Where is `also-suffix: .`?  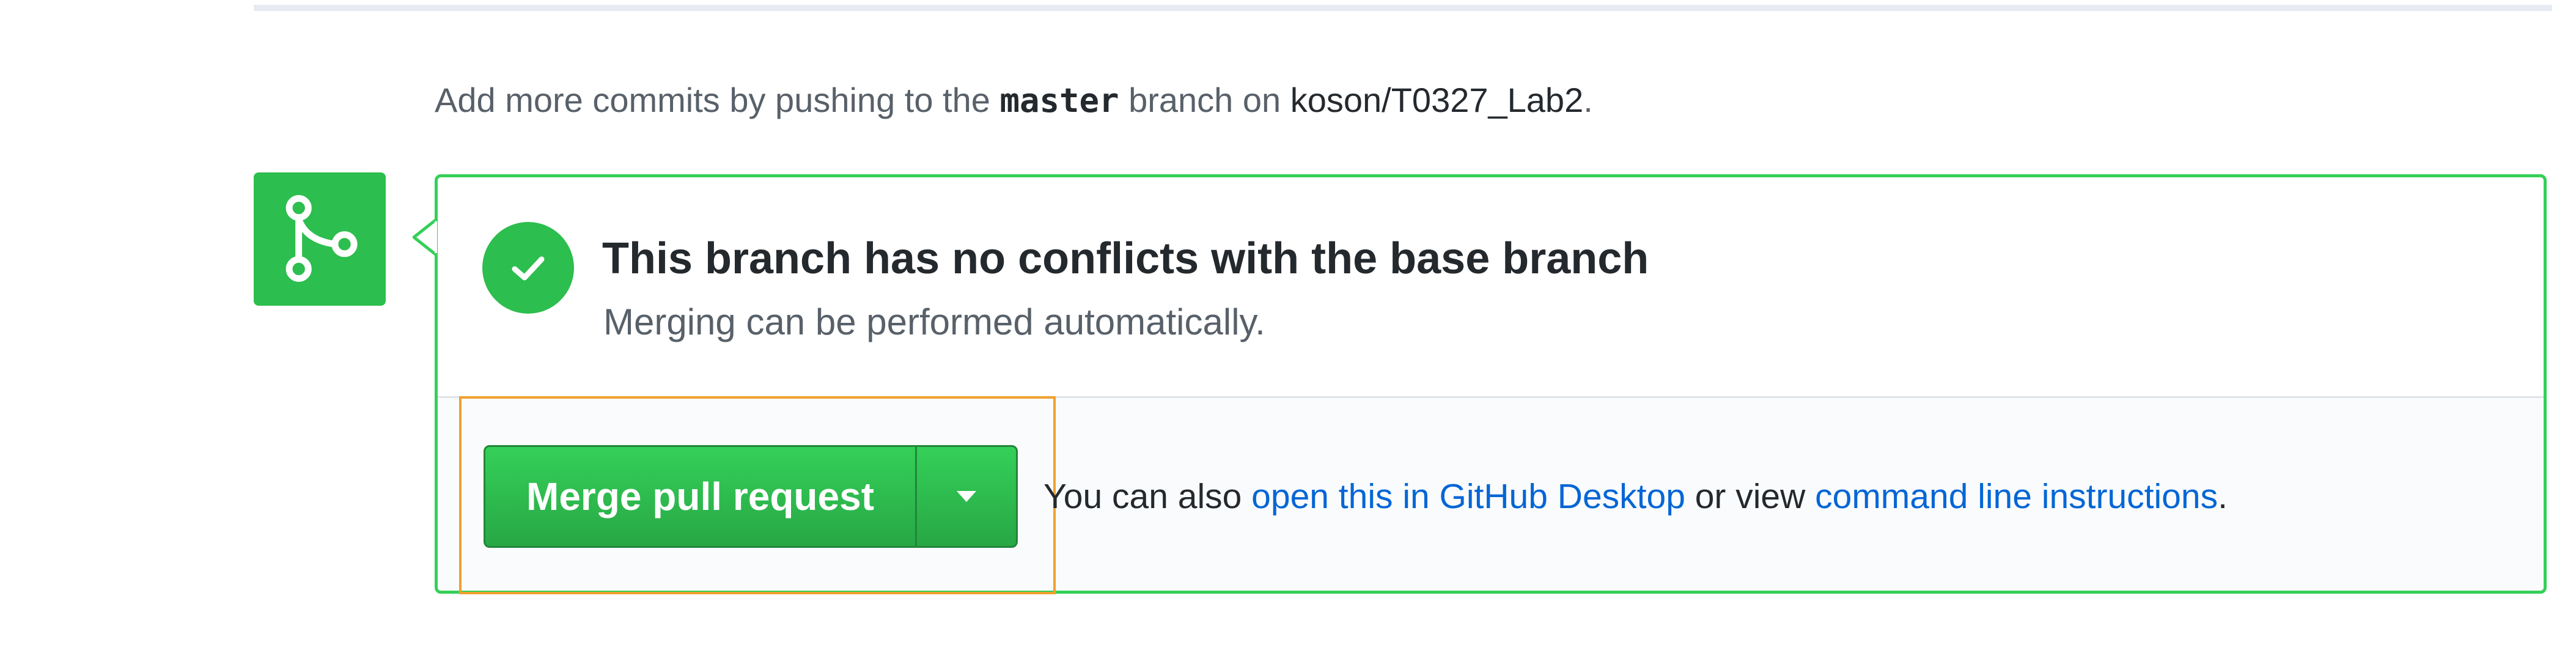
also-suffix: . is located at coordinates (2223, 496).